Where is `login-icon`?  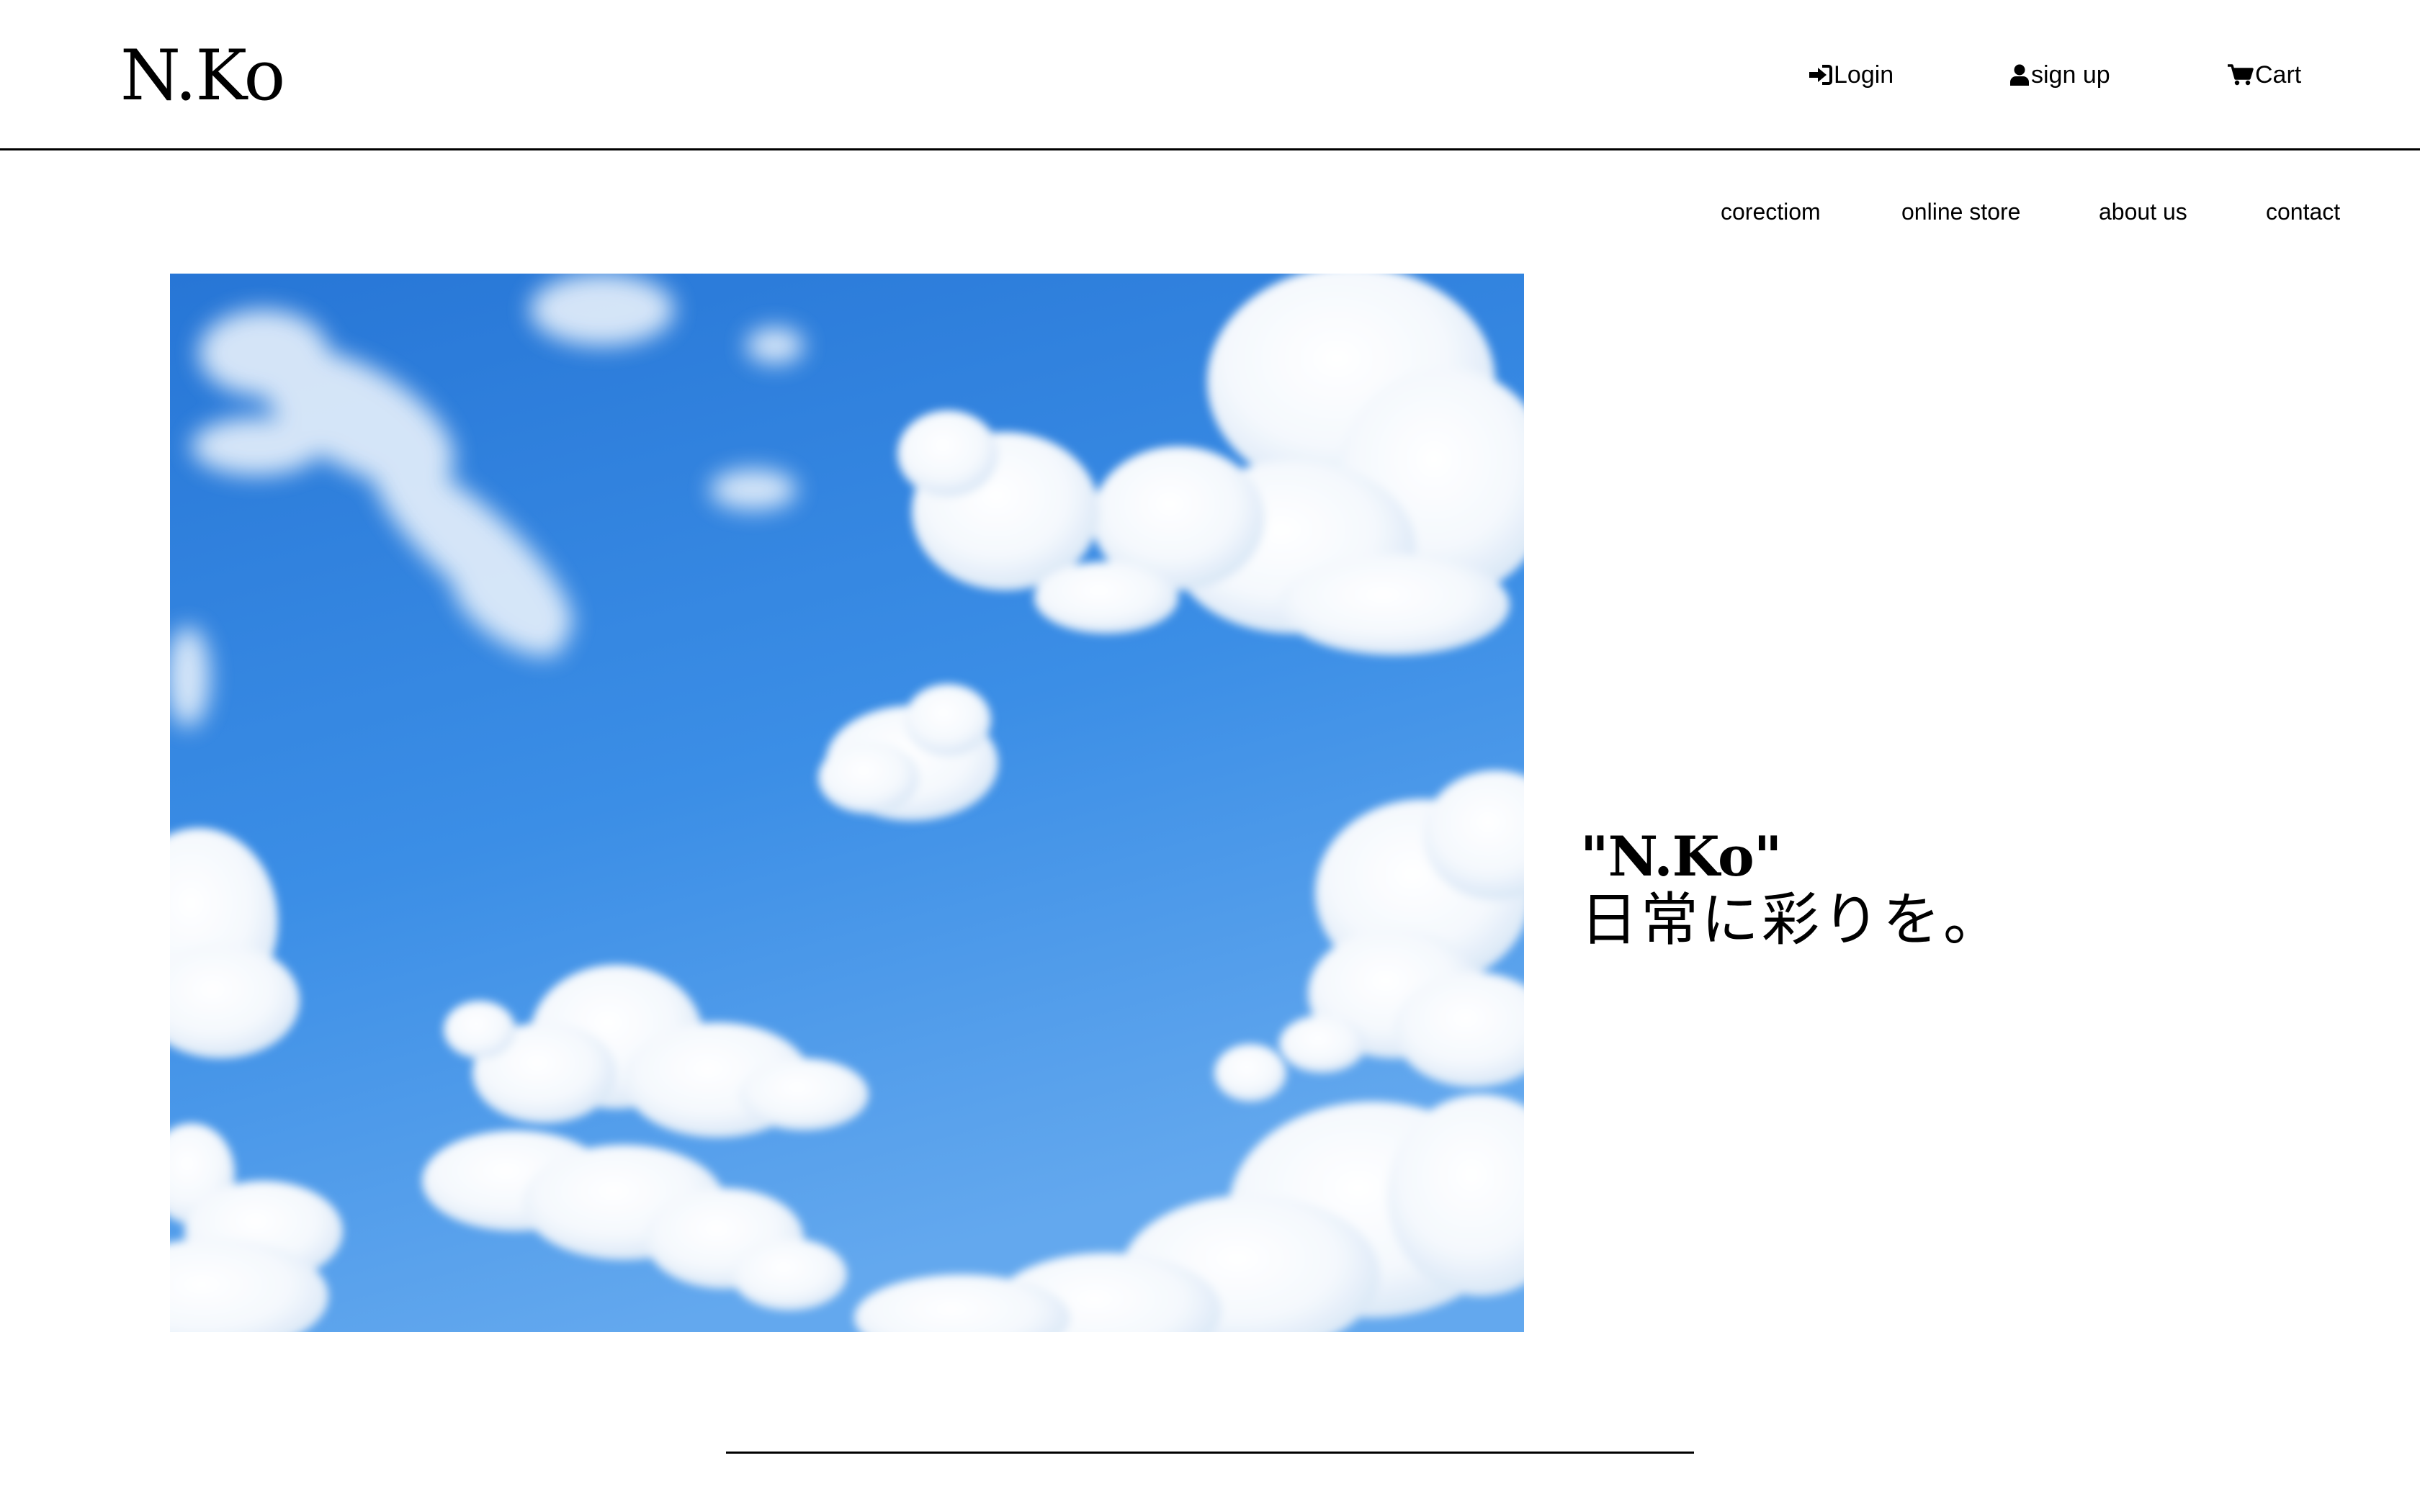 login-icon is located at coordinates (1821, 75).